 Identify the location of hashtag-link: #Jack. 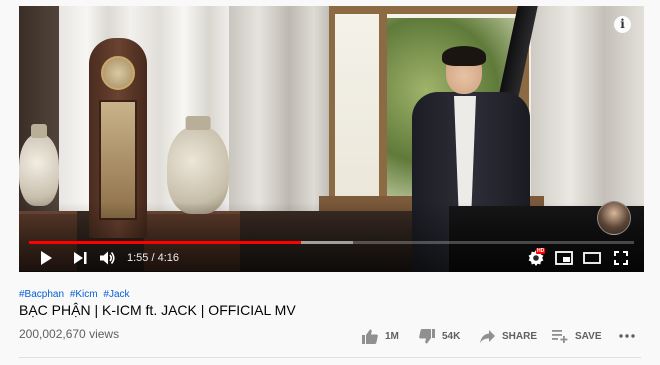
(116, 294).